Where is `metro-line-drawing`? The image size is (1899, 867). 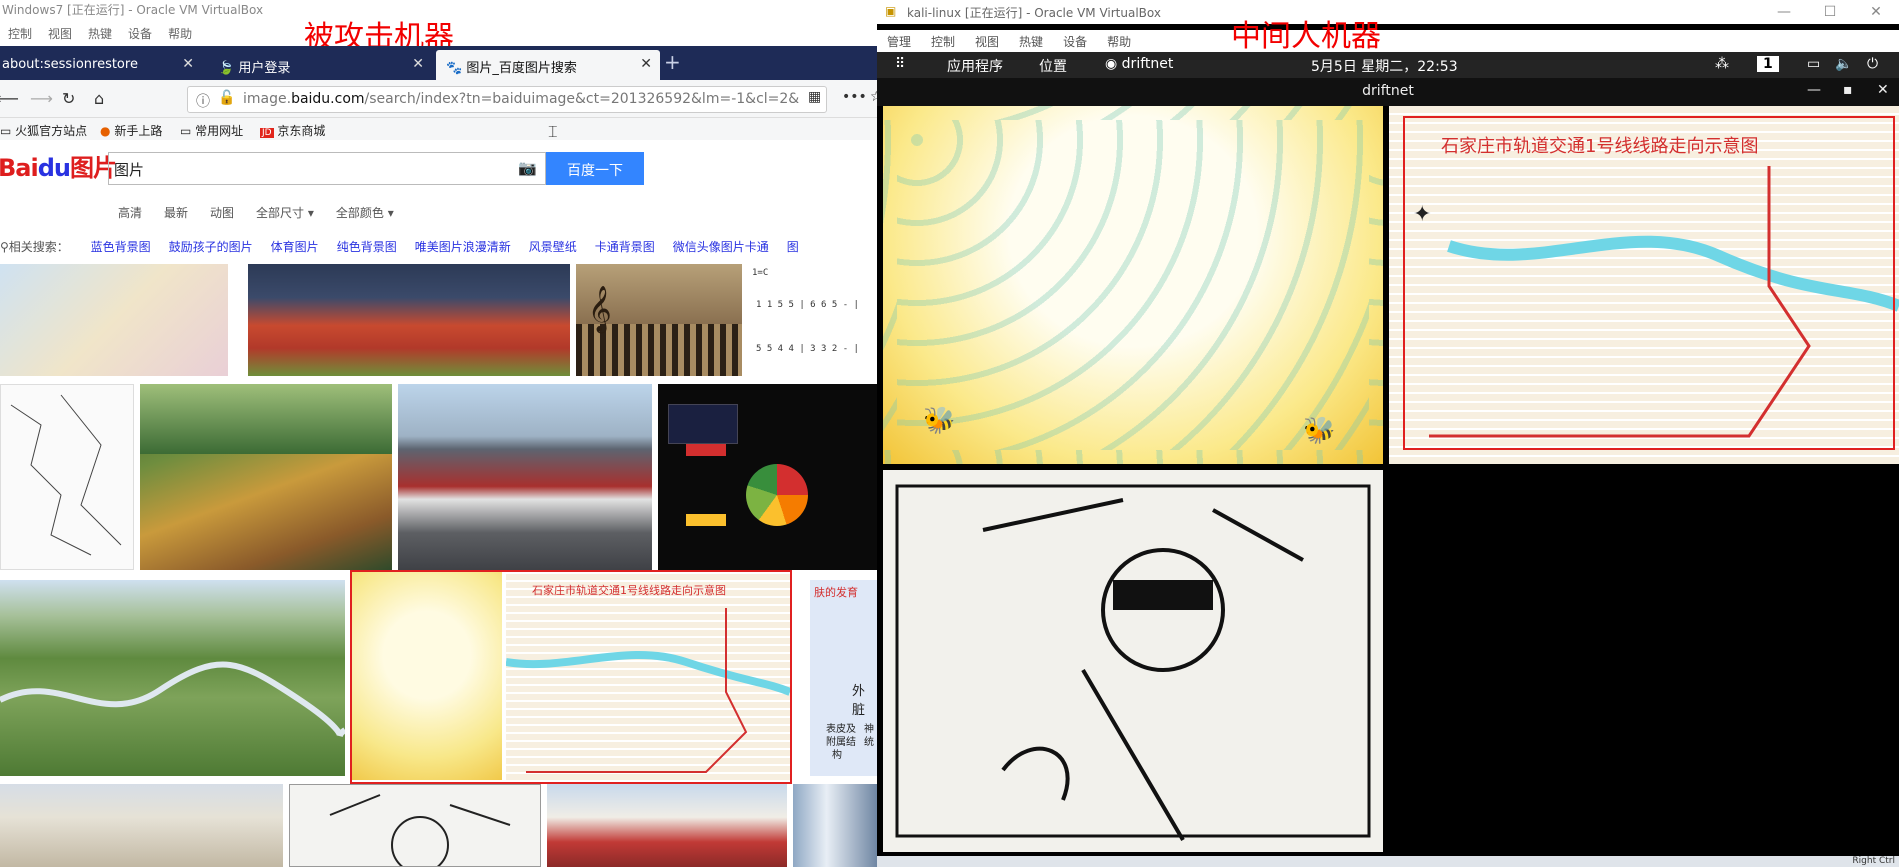 metro-line-drawing is located at coordinates (648, 690).